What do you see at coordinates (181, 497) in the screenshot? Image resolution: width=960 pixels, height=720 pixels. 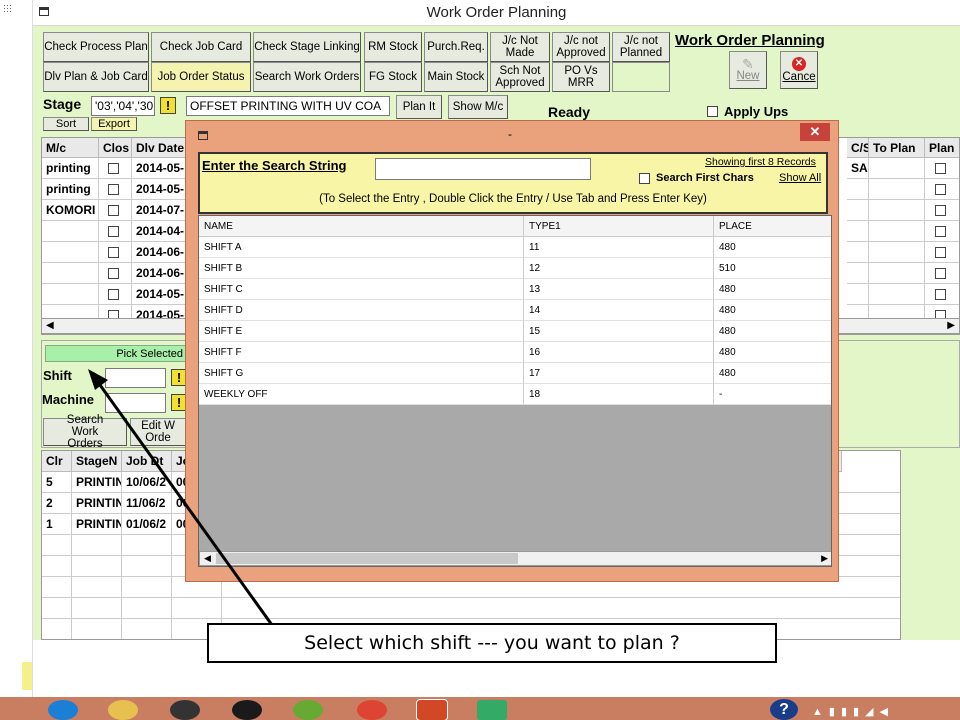 I see `callout-arrow` at bounding box center [181, 497].